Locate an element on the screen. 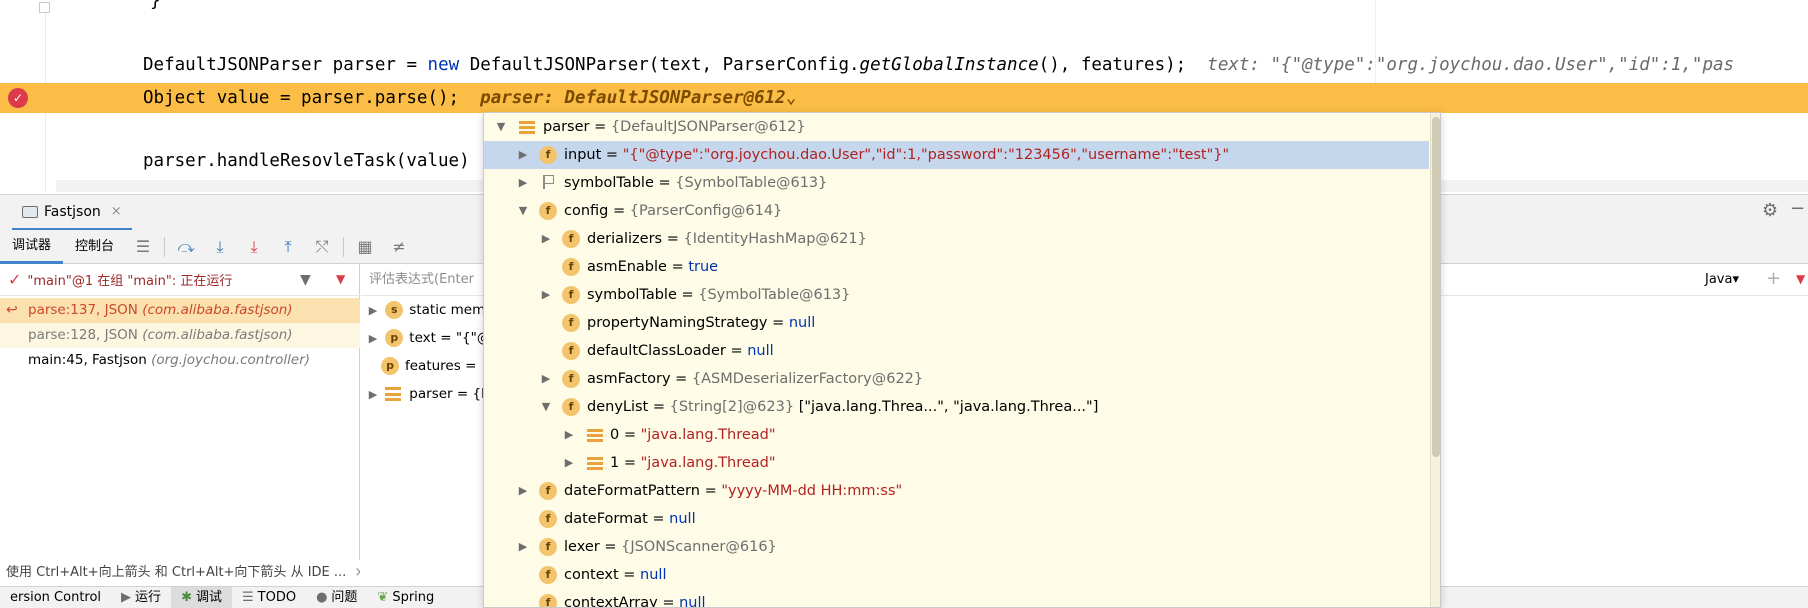  tree-text: lexer = {JSONScanner@616} is located at coordinates (670, 547).